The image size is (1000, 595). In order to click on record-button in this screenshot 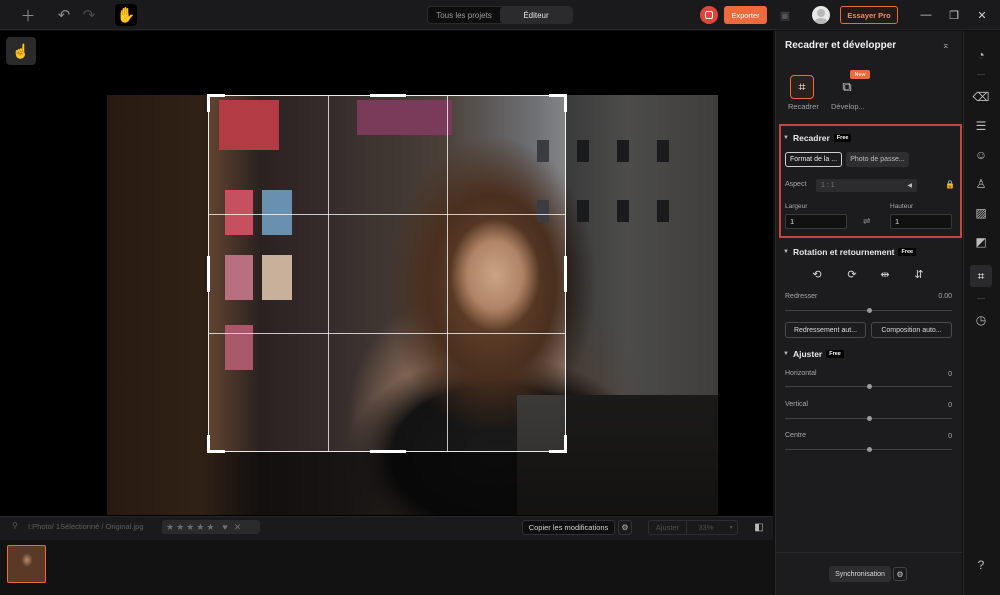, I will do `click(709, 15)`.